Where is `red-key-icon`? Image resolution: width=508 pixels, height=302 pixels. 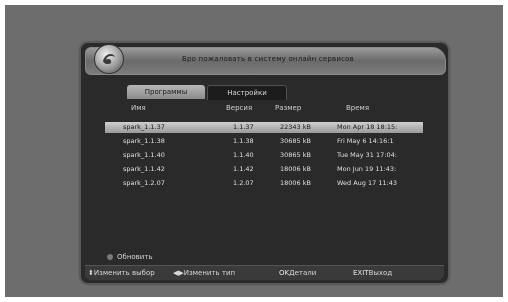
red-key-icon is located at coordinates (110, 257).